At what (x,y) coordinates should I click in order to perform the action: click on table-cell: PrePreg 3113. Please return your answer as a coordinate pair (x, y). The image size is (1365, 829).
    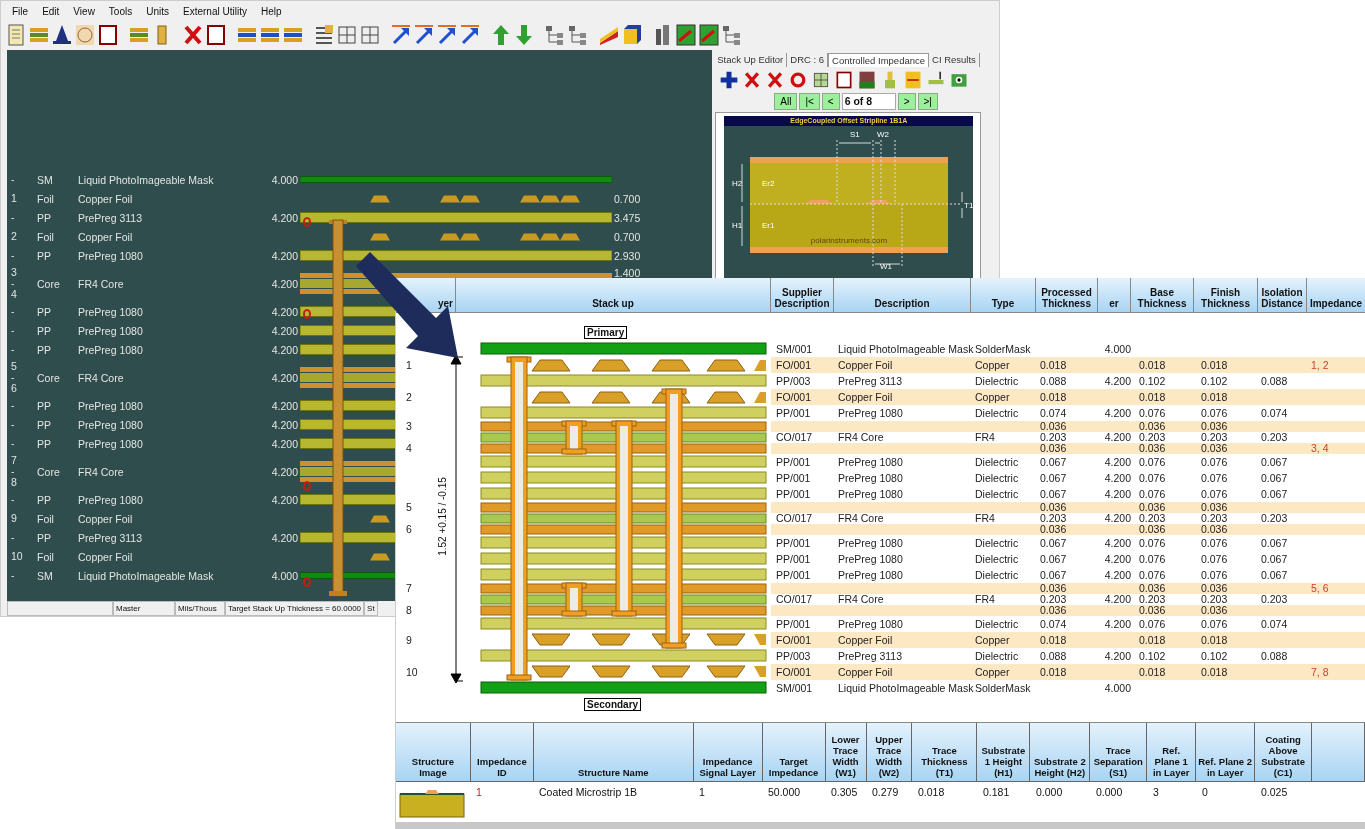
    Looking at the image, I should click on (870, 655).